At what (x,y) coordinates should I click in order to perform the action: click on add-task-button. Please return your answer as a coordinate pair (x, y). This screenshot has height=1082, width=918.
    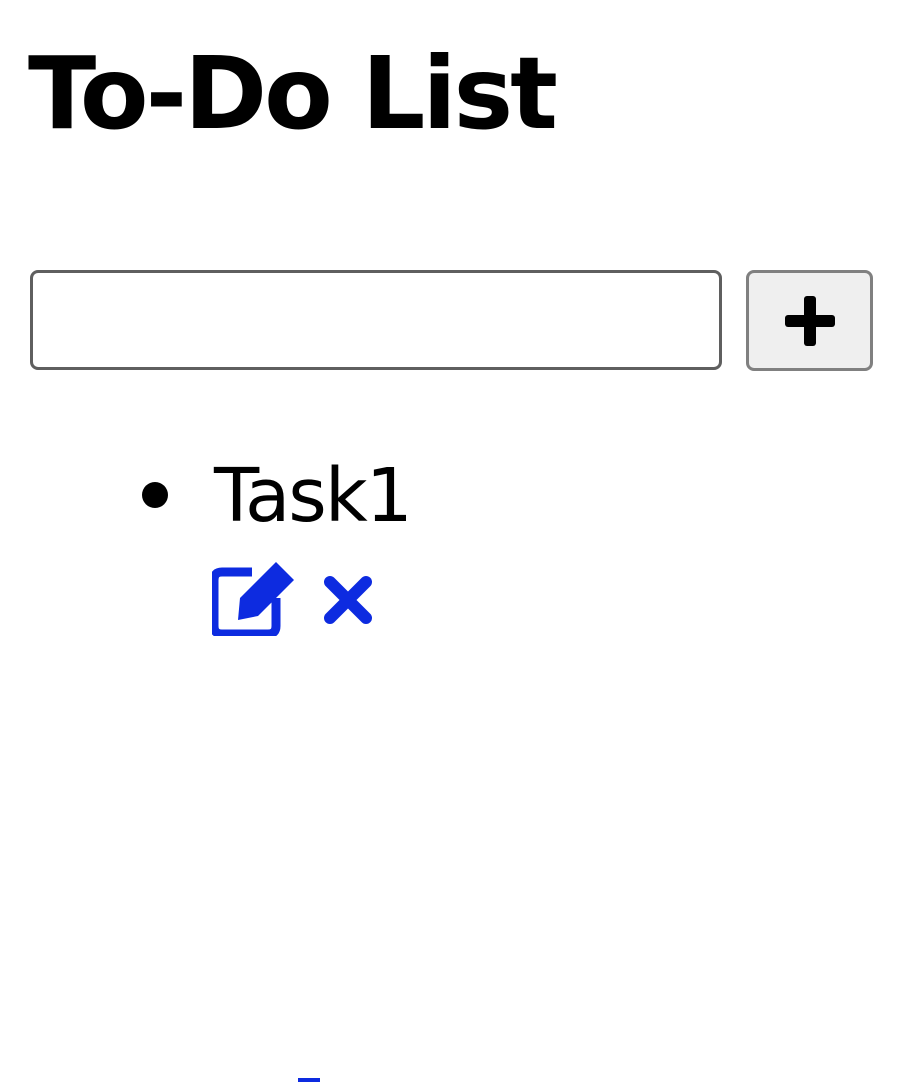
    Looking at the image, I should click on (809, 320).